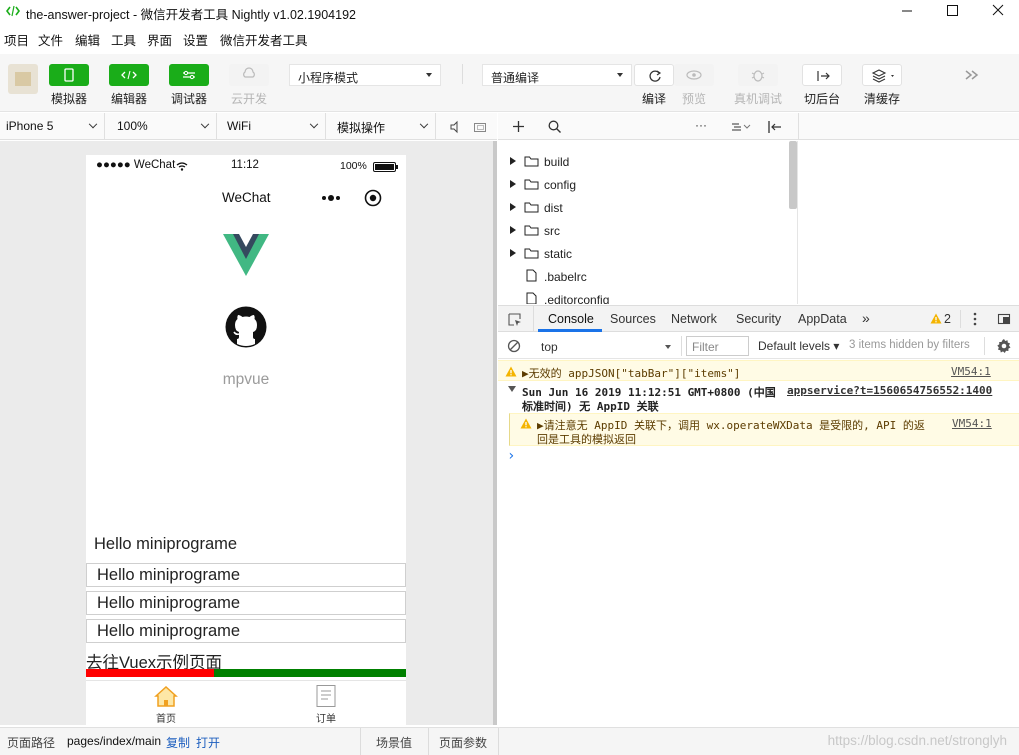 The height and width of the screenshot is (755, 1019). I want to click on context-select: top, so click(604, 346).